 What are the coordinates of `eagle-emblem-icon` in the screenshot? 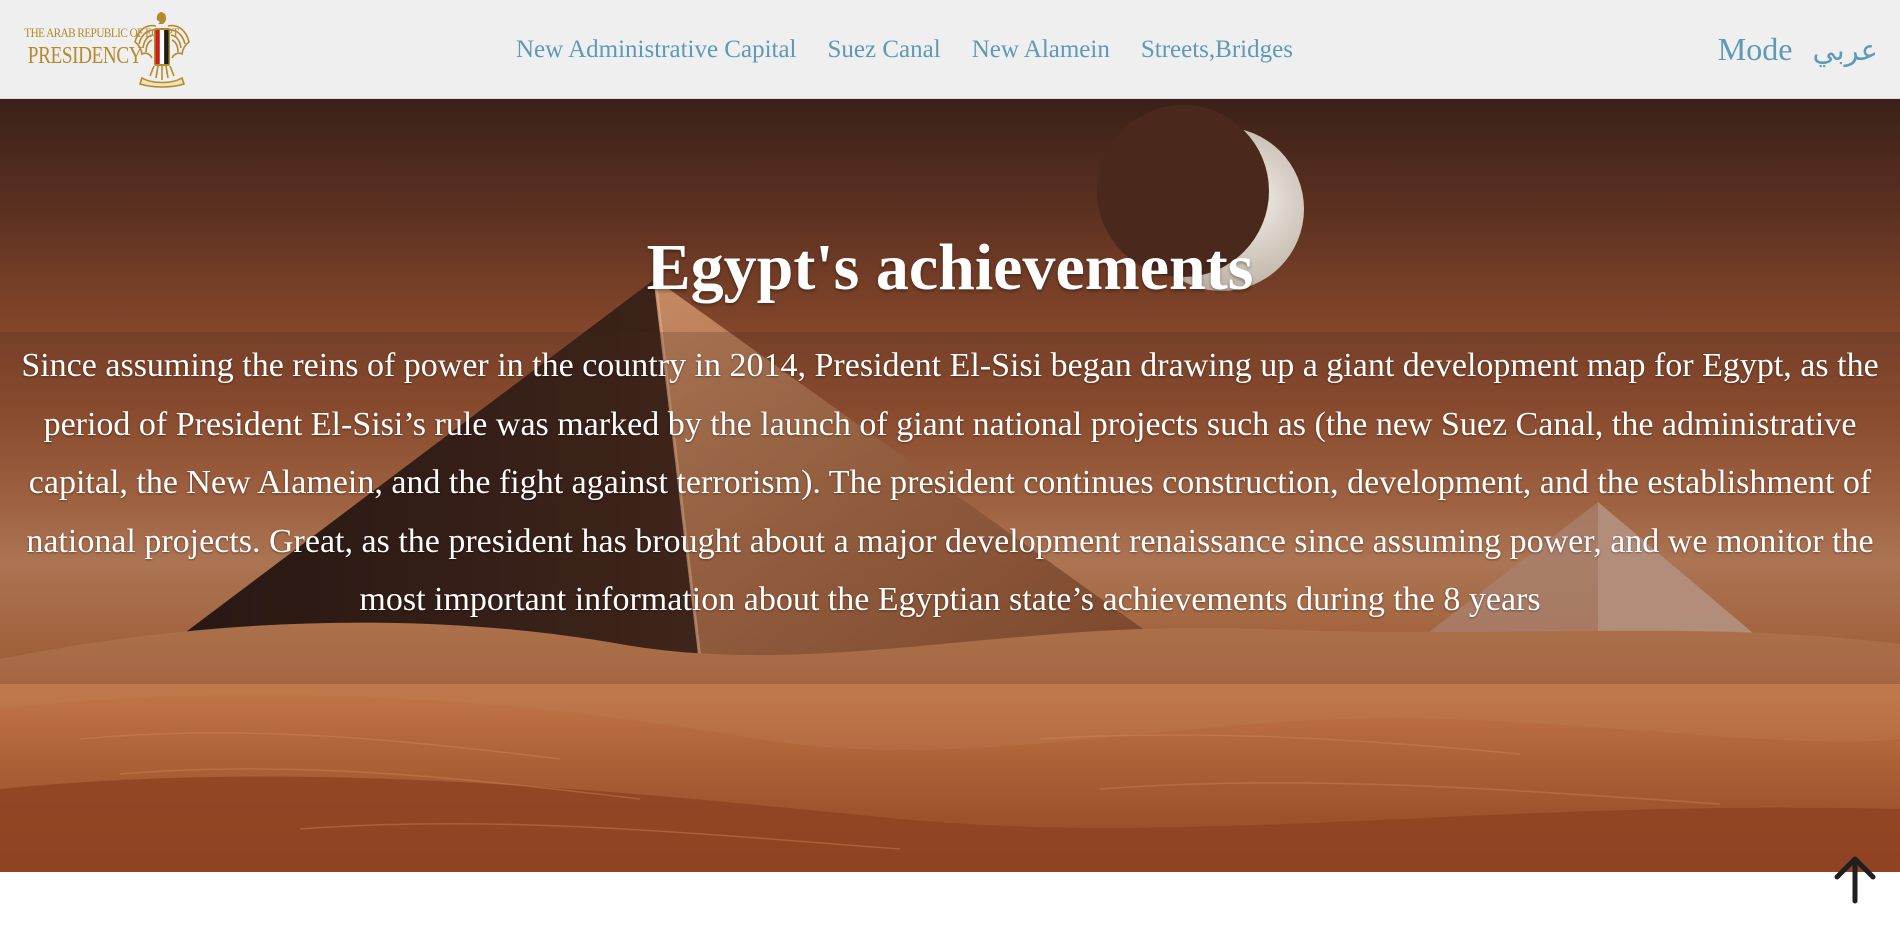 It's located at (162, 50).